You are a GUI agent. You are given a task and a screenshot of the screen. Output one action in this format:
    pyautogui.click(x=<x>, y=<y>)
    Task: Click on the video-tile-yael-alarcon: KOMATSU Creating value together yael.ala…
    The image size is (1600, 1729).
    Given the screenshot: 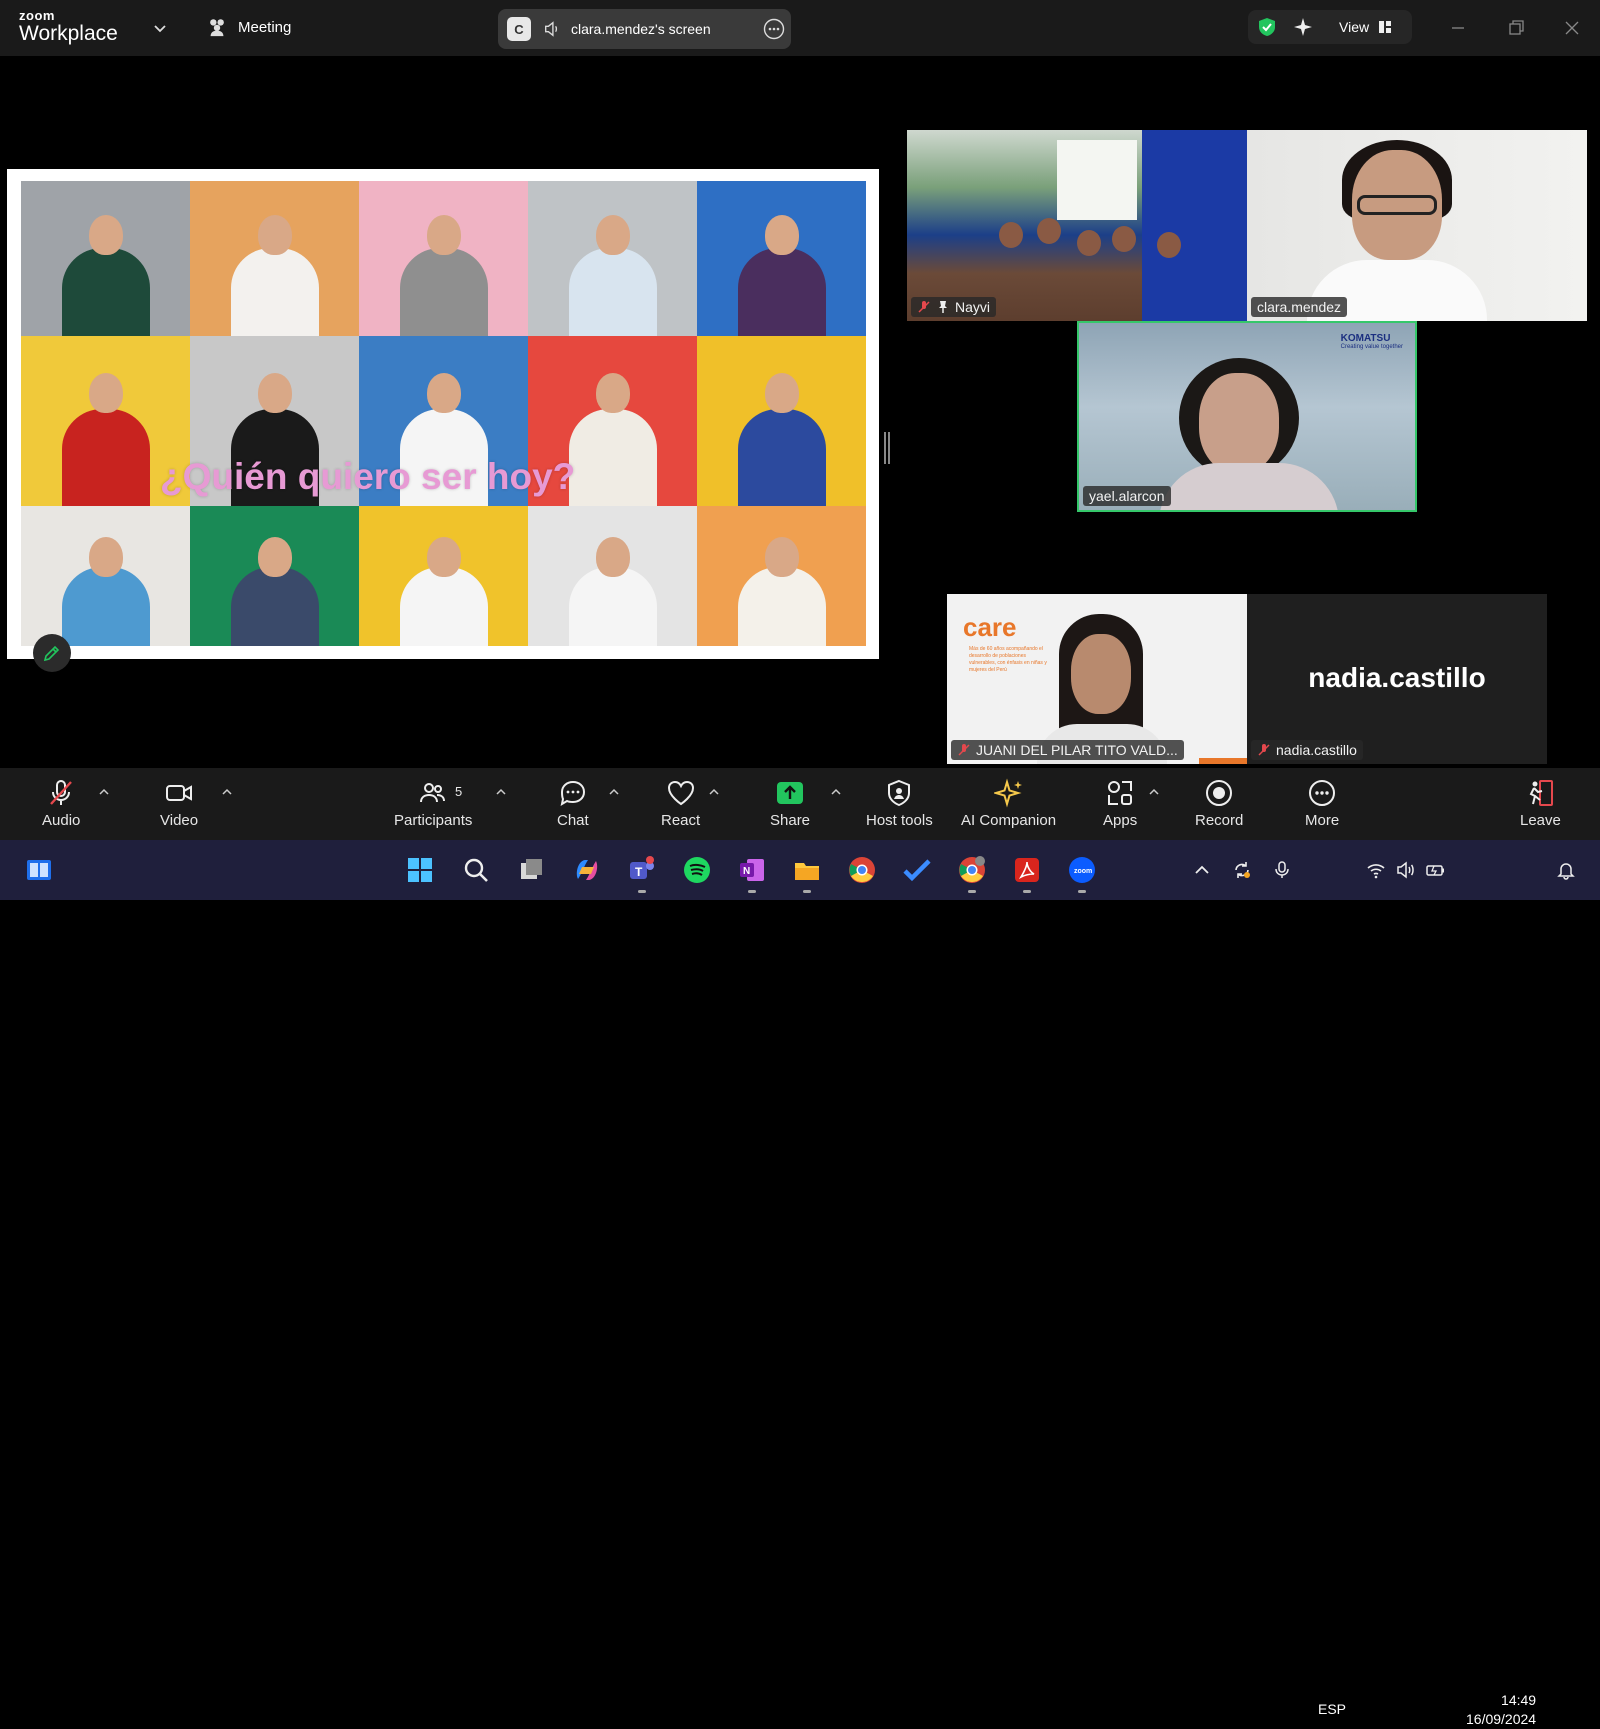 What is the action you would take?
    pyautogui.click(x=1247, y=416)
    